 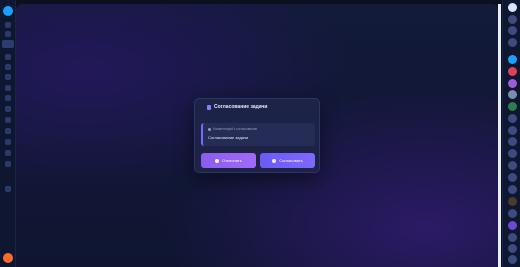 I want to click on nav-item-active, so click(x=8, y=44).